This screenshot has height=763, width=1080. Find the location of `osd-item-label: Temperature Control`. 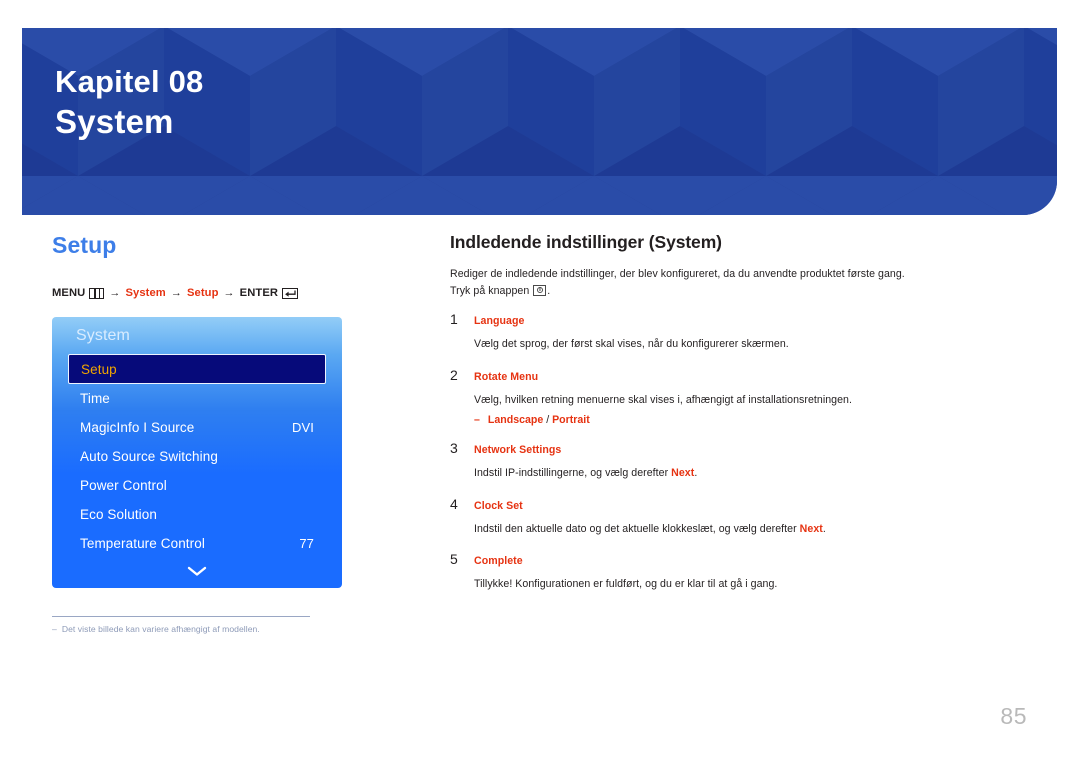

osd-item-label: Temperature Control is located at coordinates (142, 543).